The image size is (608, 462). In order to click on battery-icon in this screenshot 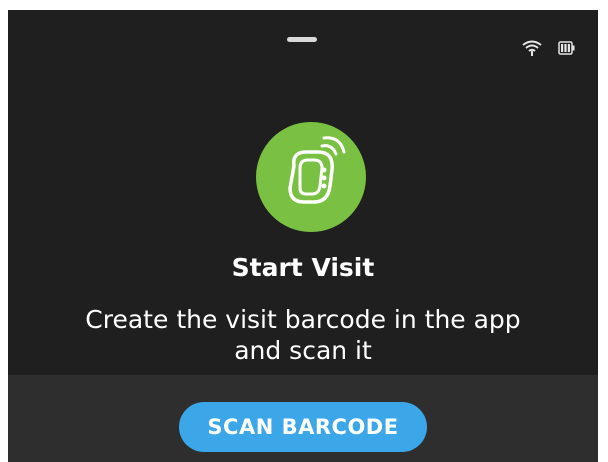, I will do `click(567, 48)`.